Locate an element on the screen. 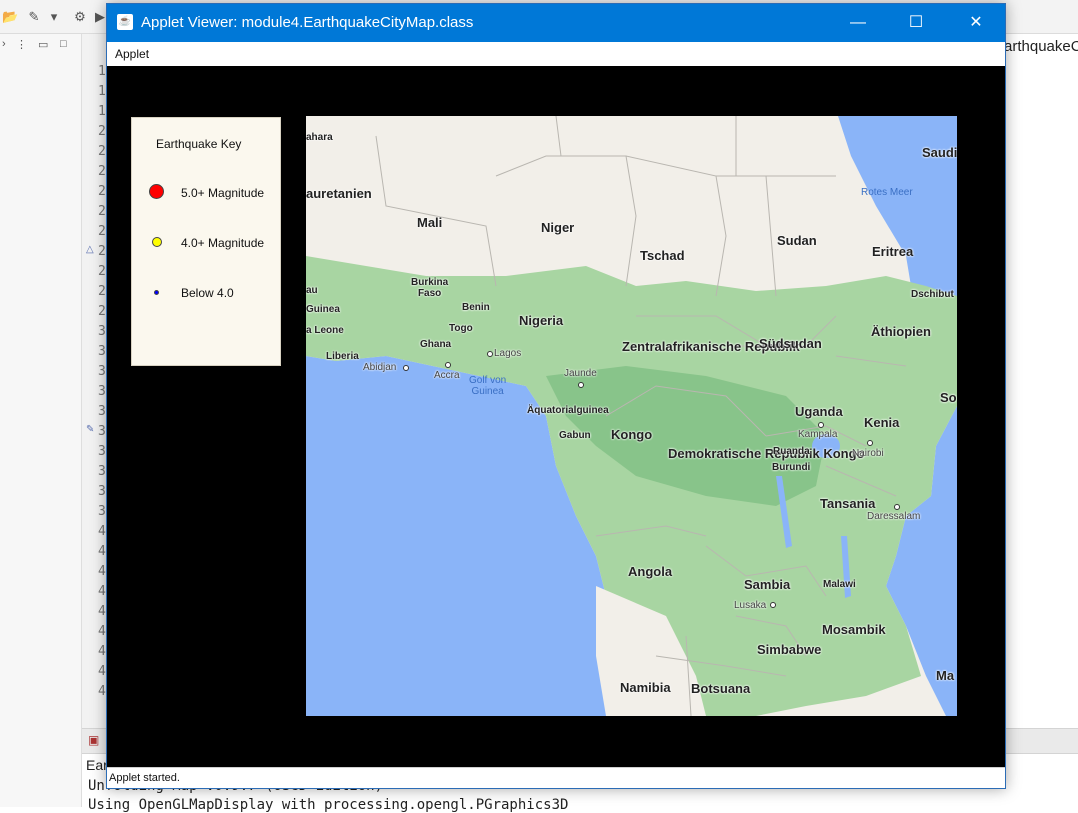  map-label-city: Lusaka is located at coordinates (750, 605).